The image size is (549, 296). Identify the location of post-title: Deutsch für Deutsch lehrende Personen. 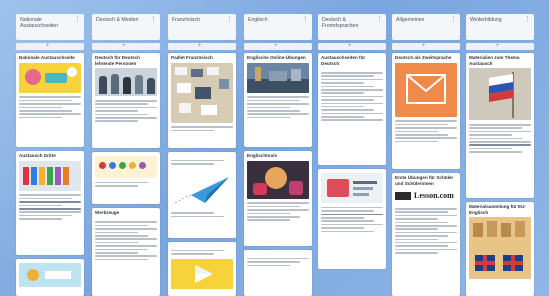
(117, 60).